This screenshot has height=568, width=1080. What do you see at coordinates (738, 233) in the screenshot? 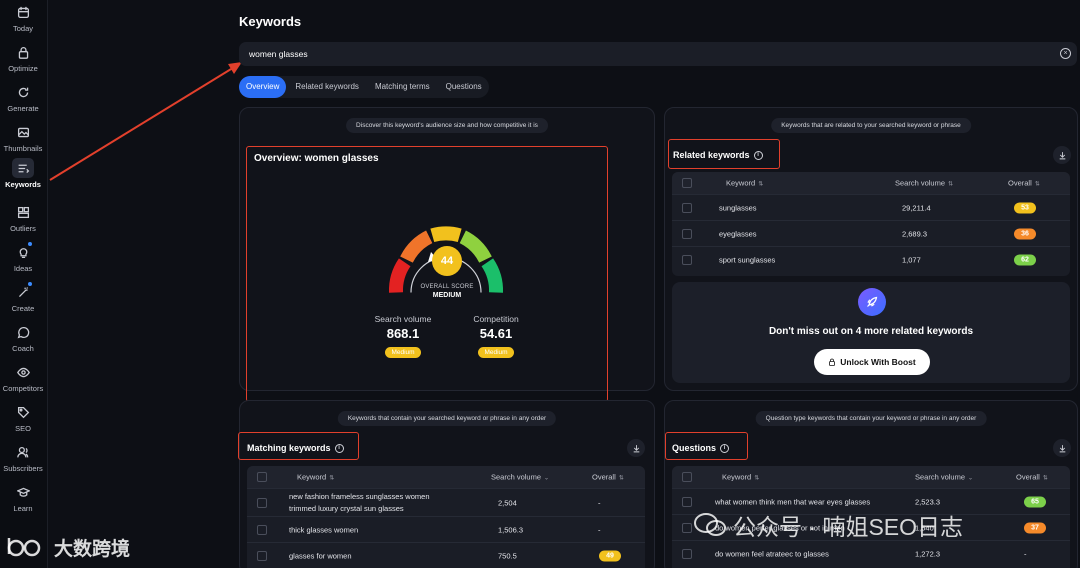
I see `keyword-cell: eyeglasses` at bounding box center [738, 233].